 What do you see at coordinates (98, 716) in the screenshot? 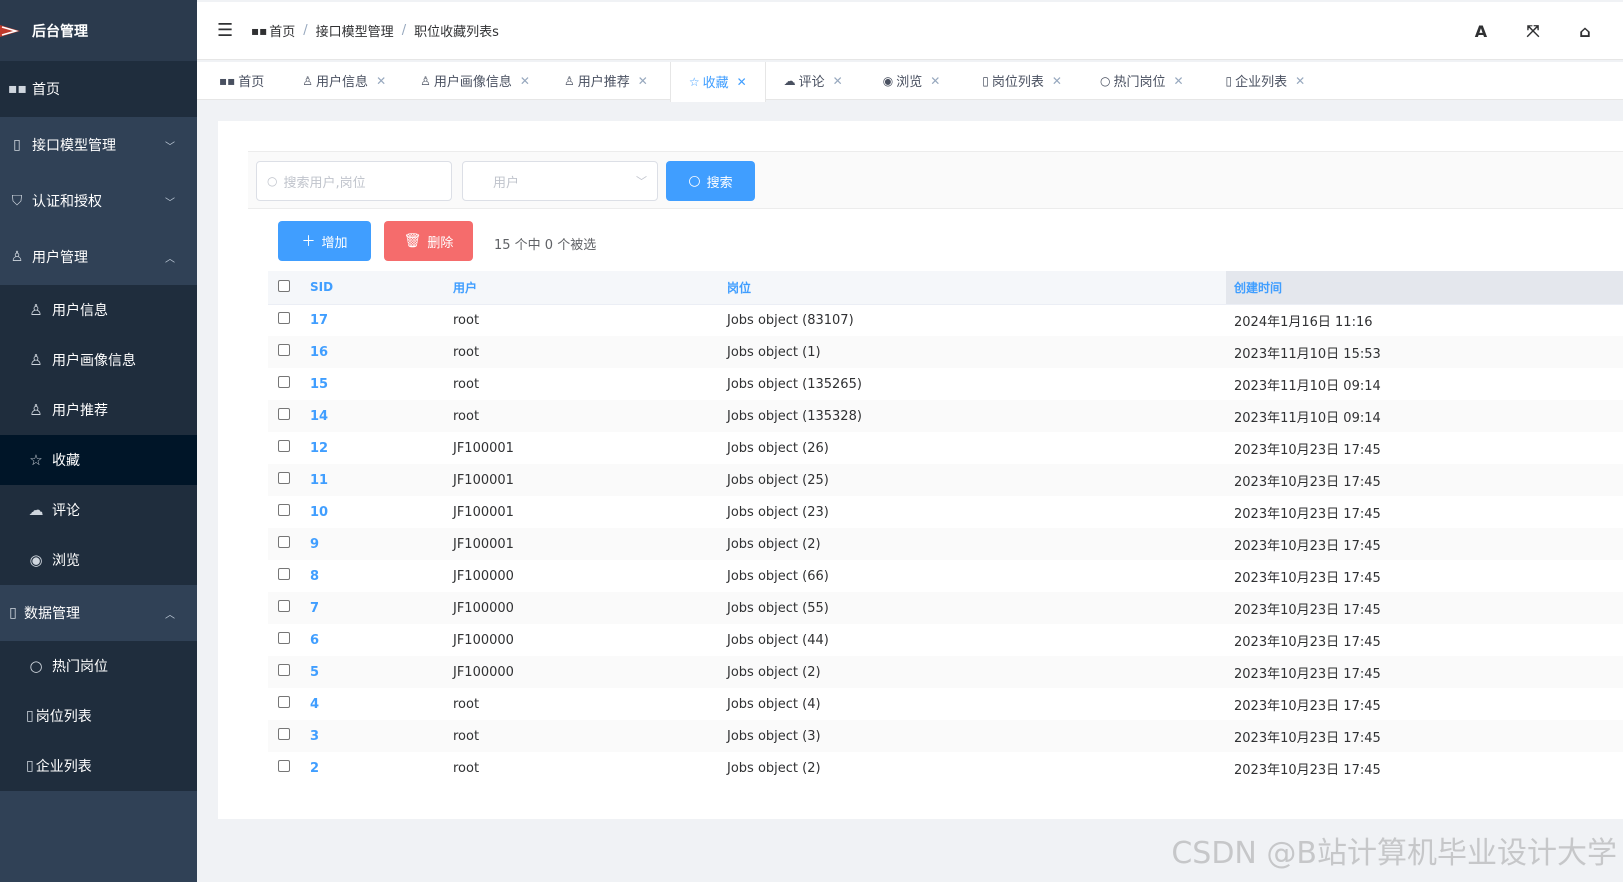
I see `sidebar-item-job-list: ▯ 岗位列表` at bounding box center [98, 716].